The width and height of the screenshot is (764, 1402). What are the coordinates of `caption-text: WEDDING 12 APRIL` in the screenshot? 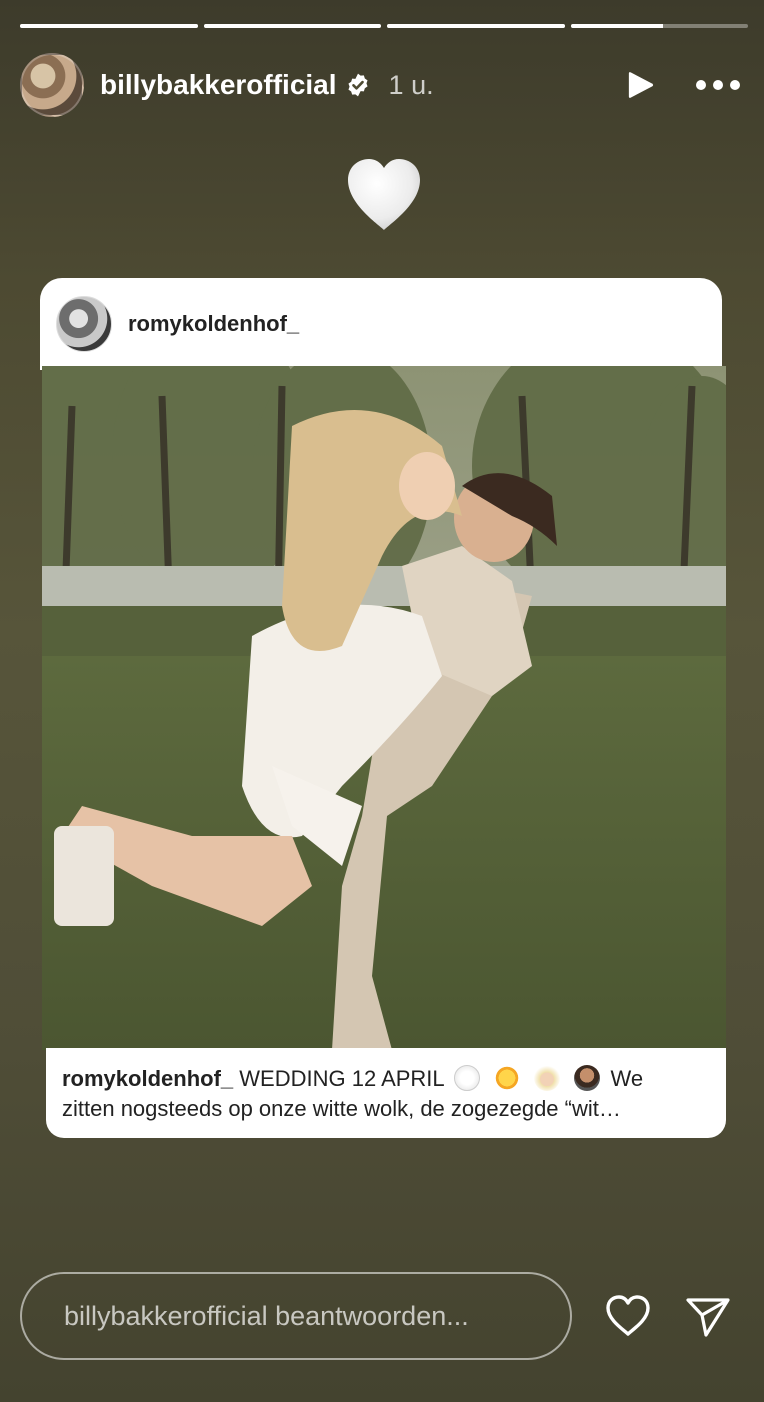 It's located at (341, 1078).